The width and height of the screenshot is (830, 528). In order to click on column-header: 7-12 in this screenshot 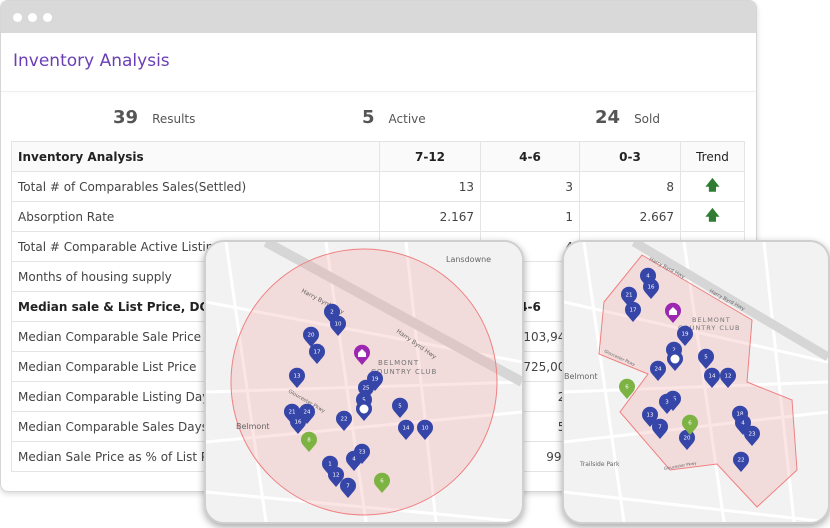, I will do `click(430, 156)`.